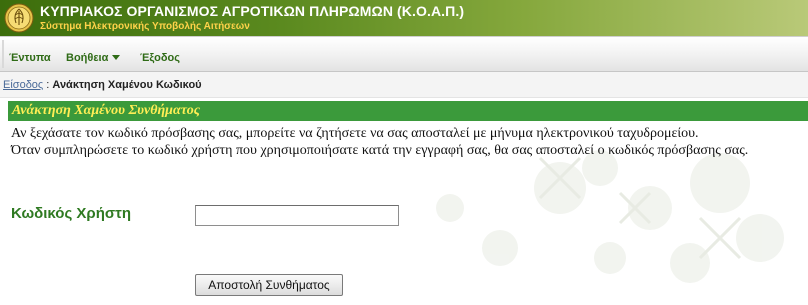  What do you see at coordinates (116, 57) in the screenshot?
I see `chevron-down-icon` at bounding box center [116, 57].